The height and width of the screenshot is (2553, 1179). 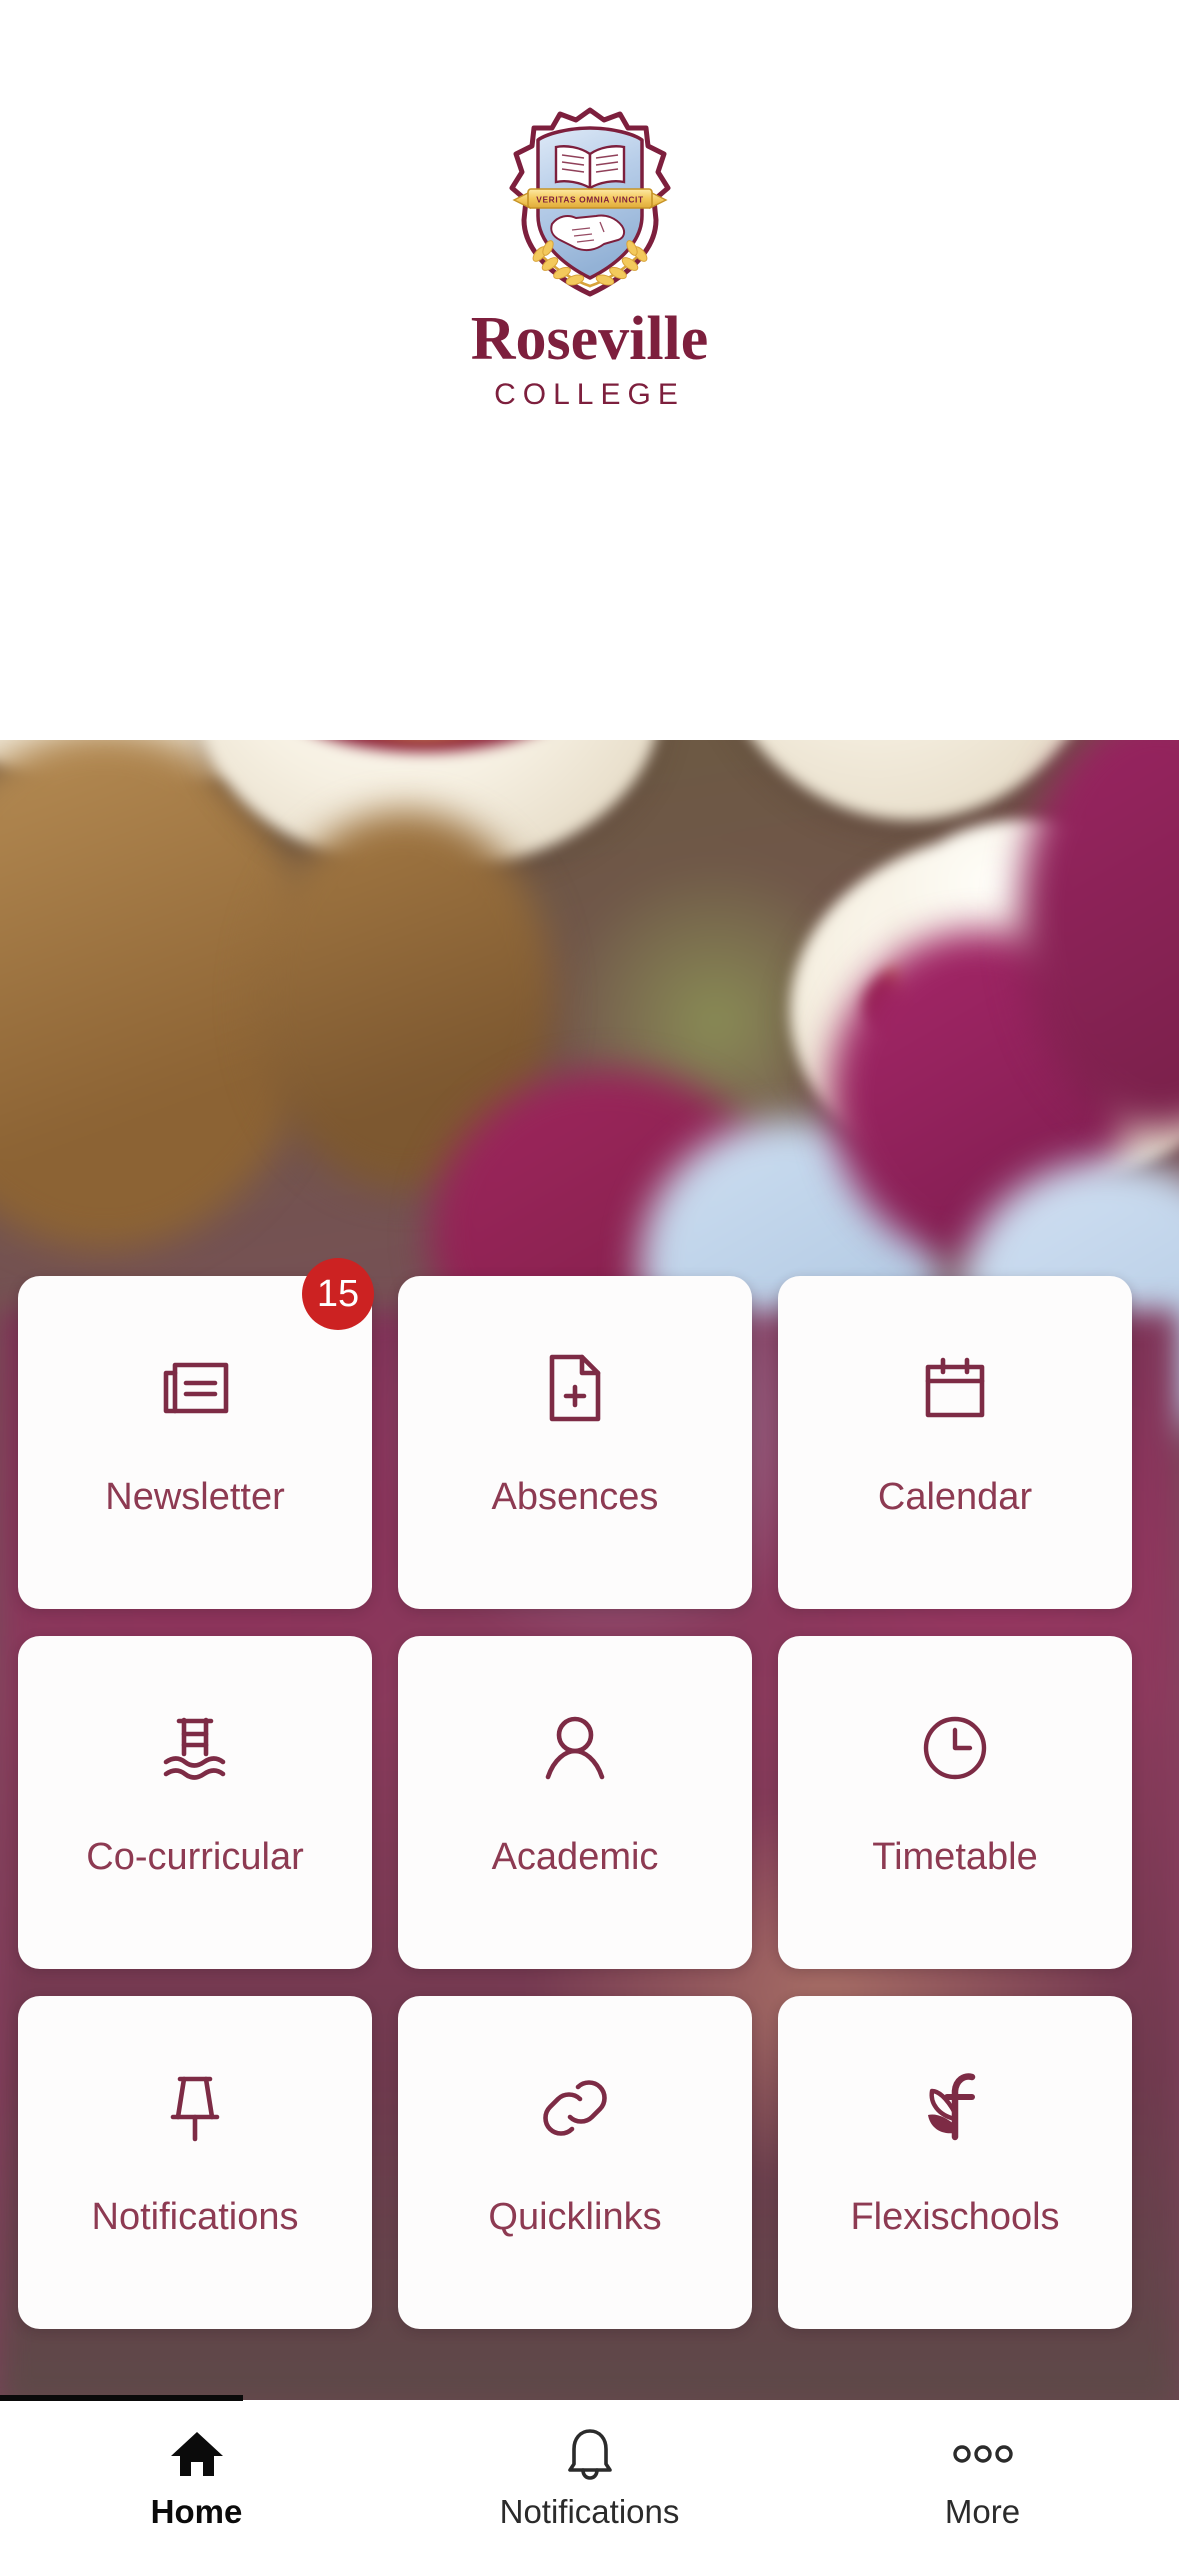 What do you see at coordinates (195, 1857) in the screenshot?
I see `tile-label: Co-curricular` at bounding box center [195, 1857].